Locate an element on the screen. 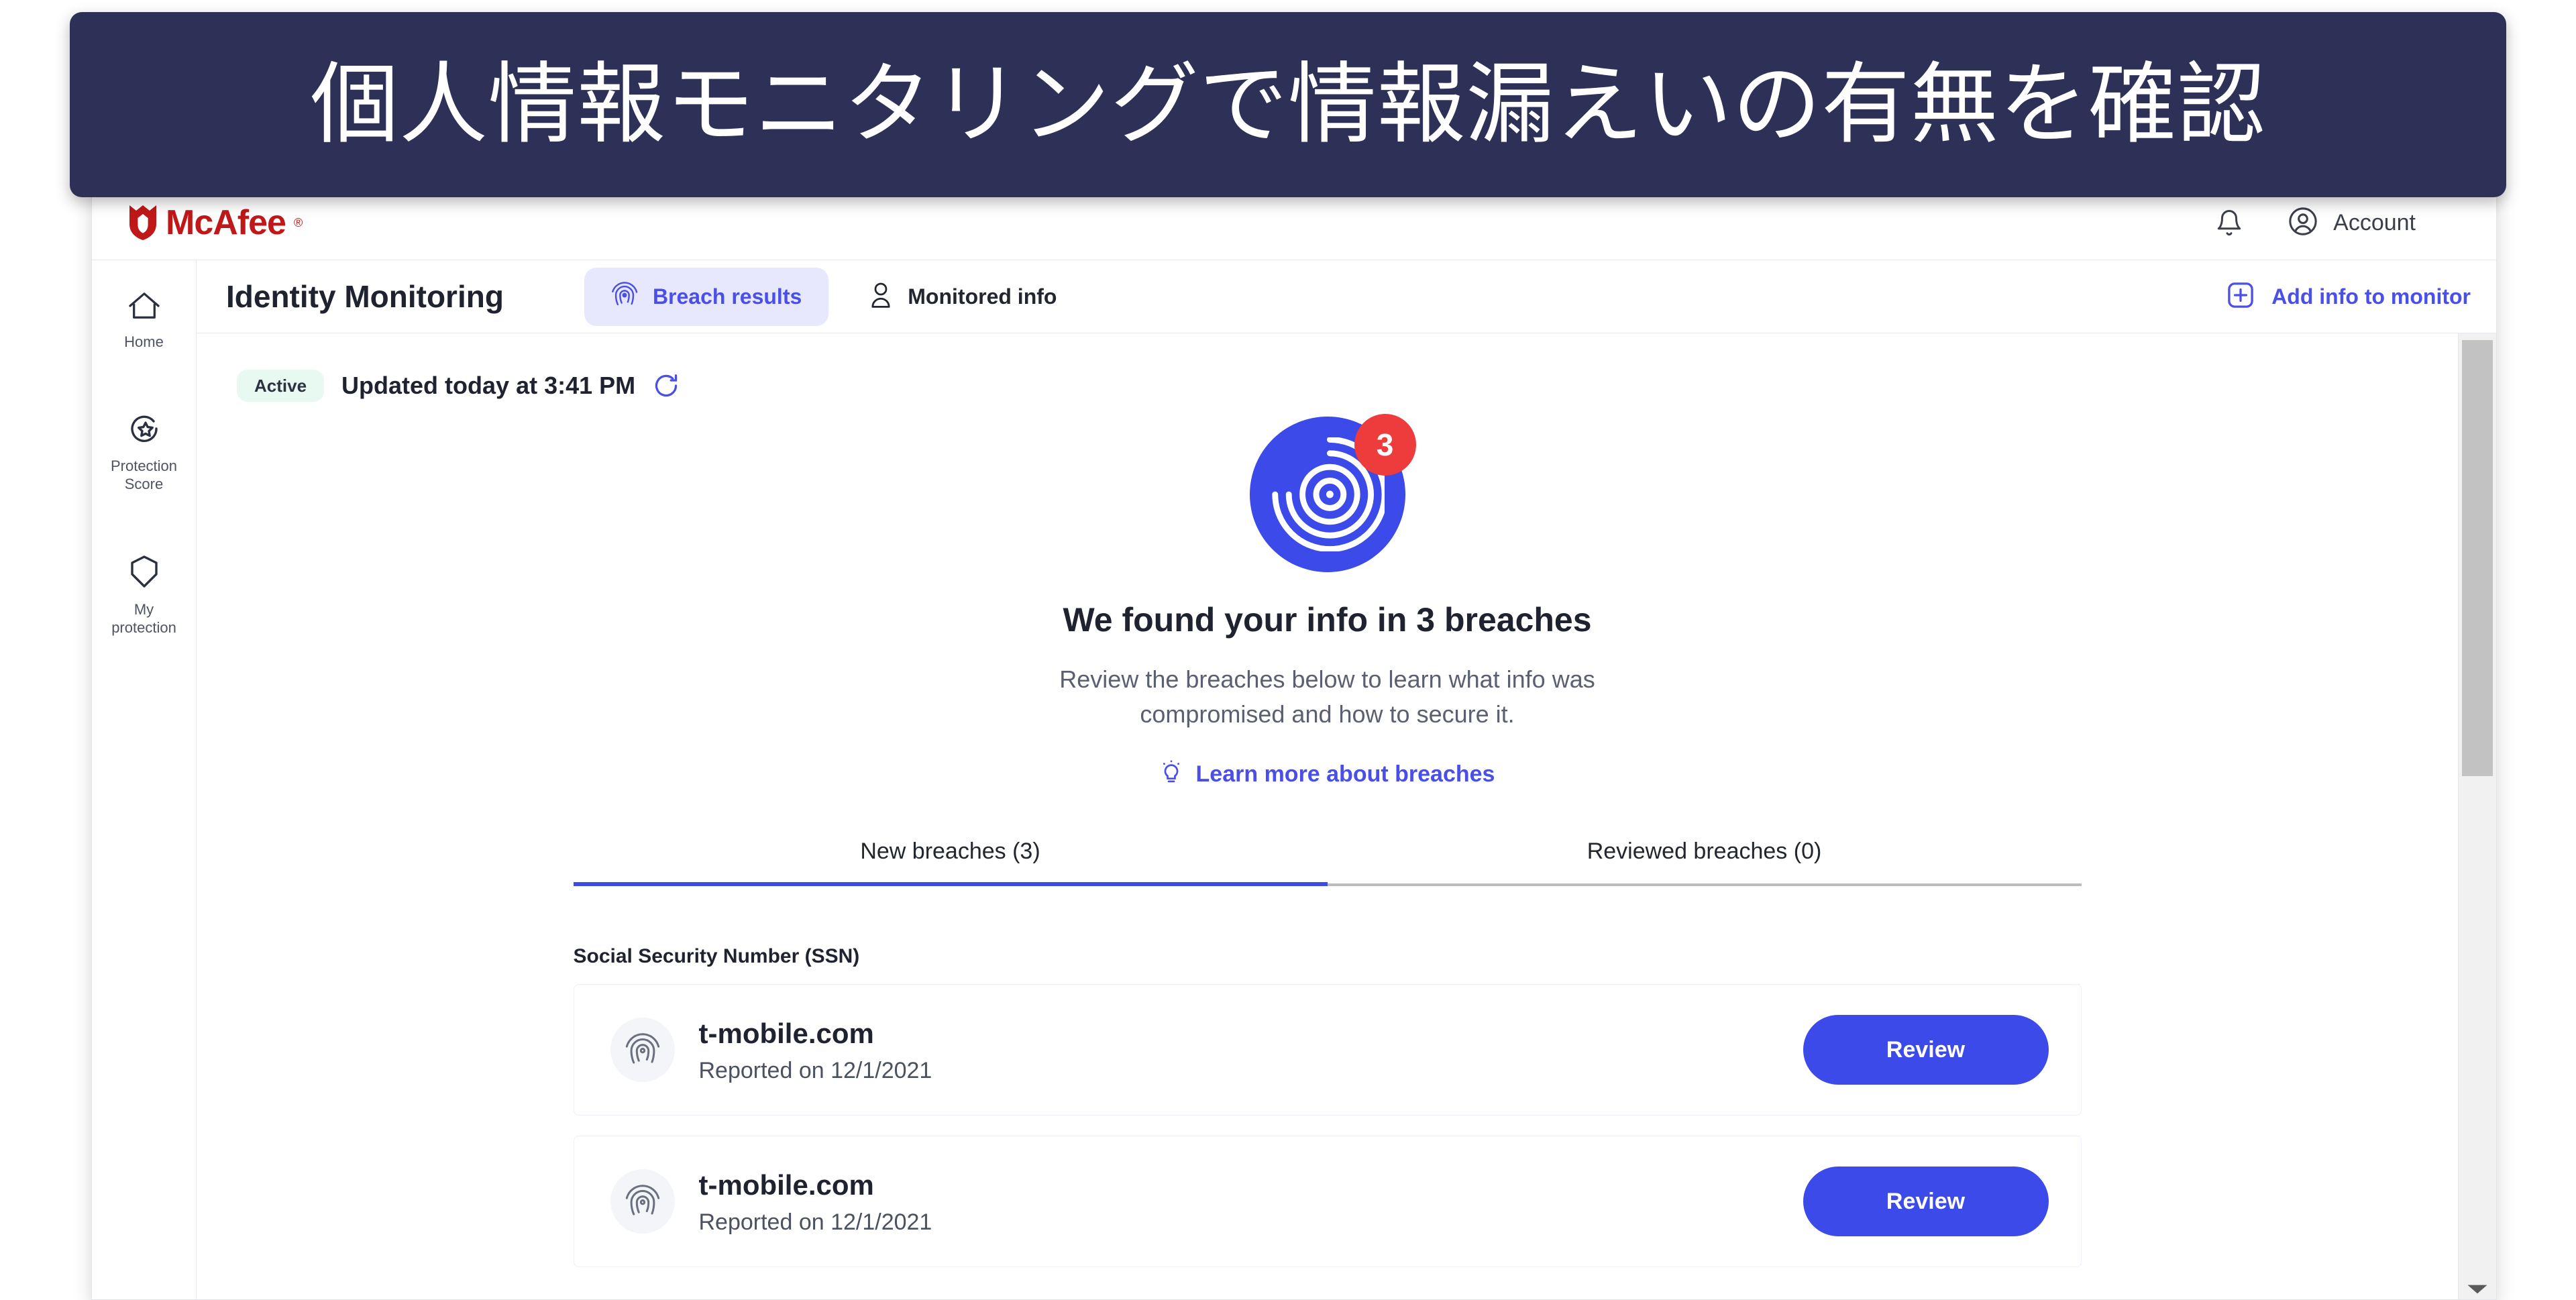  mcafee-logo: McAfee ® is located at coordinates (215, 223).